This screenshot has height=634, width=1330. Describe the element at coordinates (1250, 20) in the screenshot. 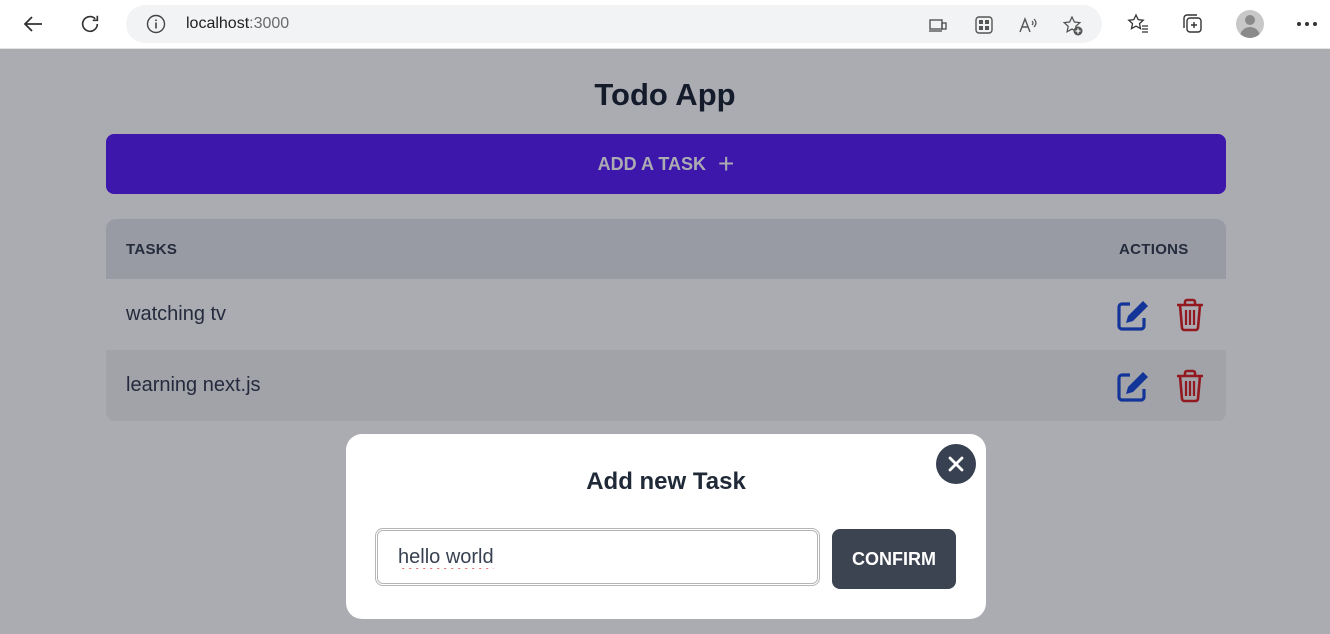

I see `avatar-head` at that location.